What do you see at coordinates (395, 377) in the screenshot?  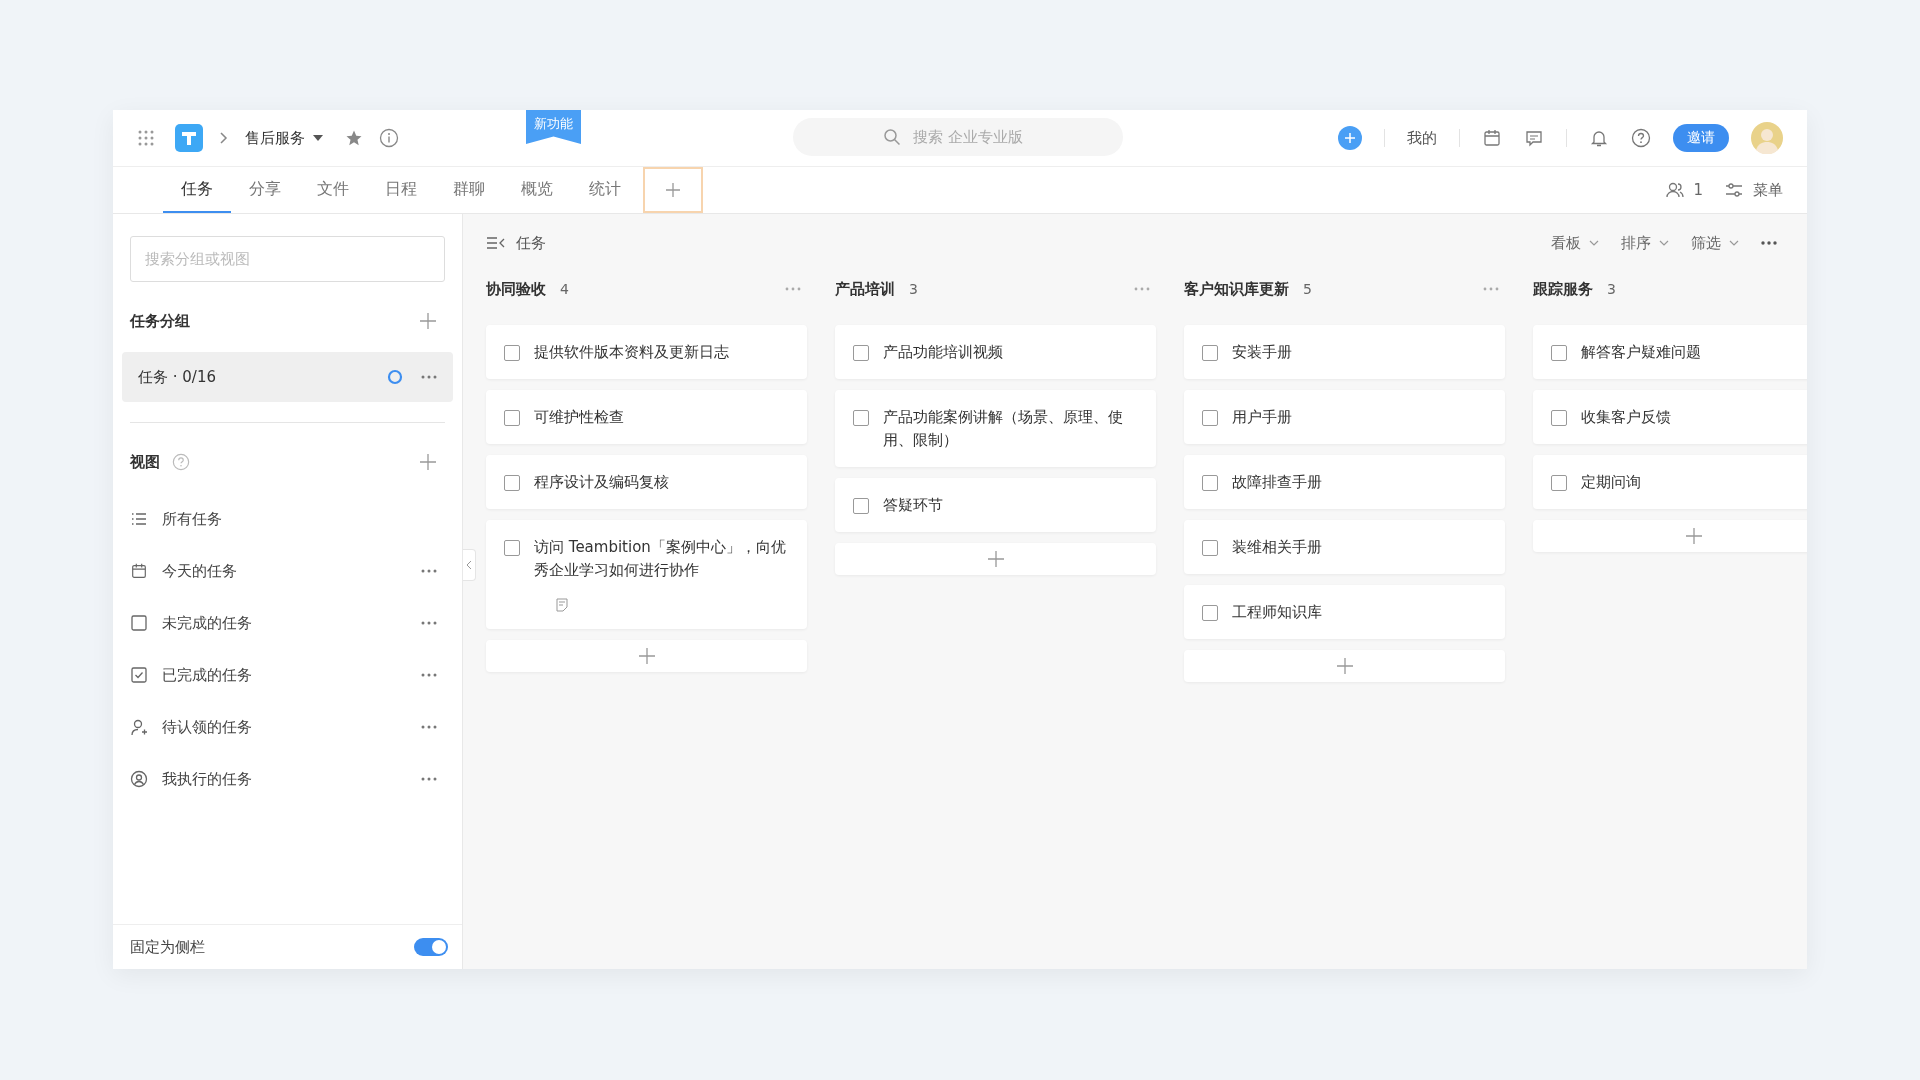 I see `progress-ring-icon` at bounding box center [395, 377].